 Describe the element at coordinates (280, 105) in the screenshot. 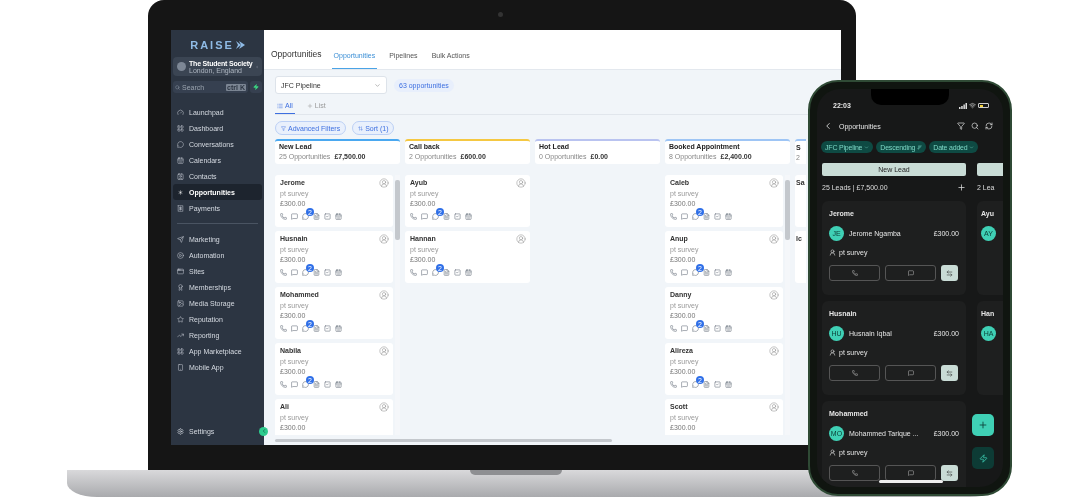

I see `list-icon` at that location.